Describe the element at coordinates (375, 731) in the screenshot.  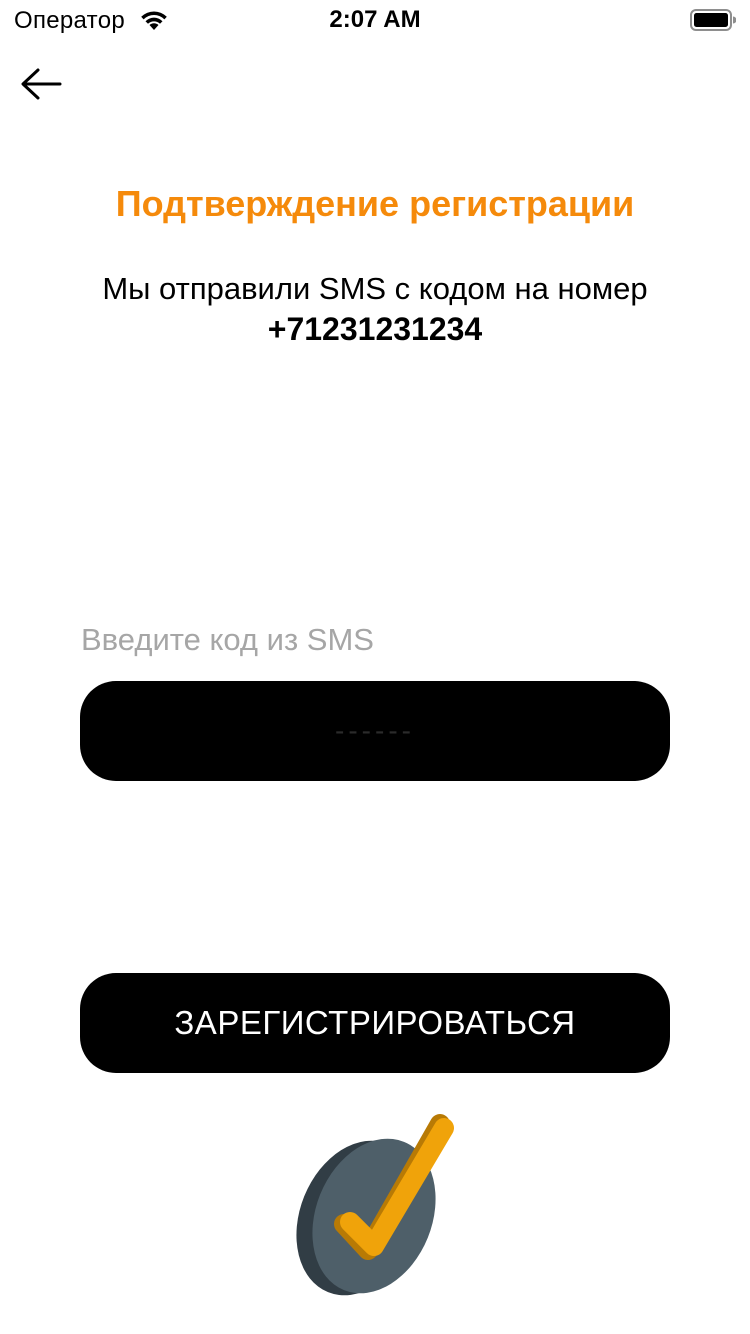
I see `sms-code-input` at that location.